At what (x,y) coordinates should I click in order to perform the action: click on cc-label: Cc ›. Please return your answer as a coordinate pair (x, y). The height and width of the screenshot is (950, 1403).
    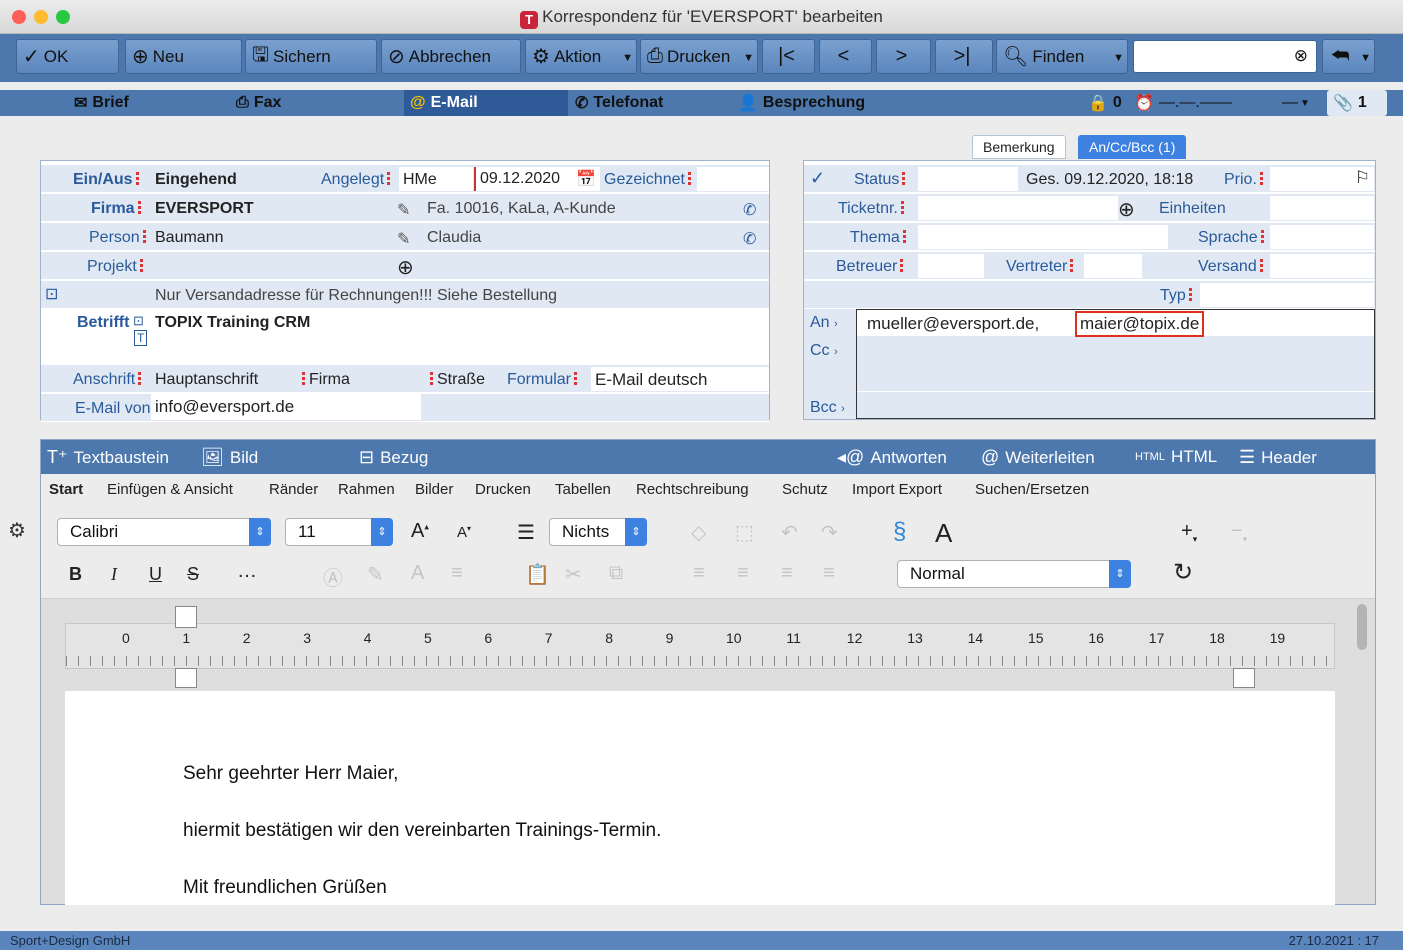
    Looking at the image, I should click on (824, 351).